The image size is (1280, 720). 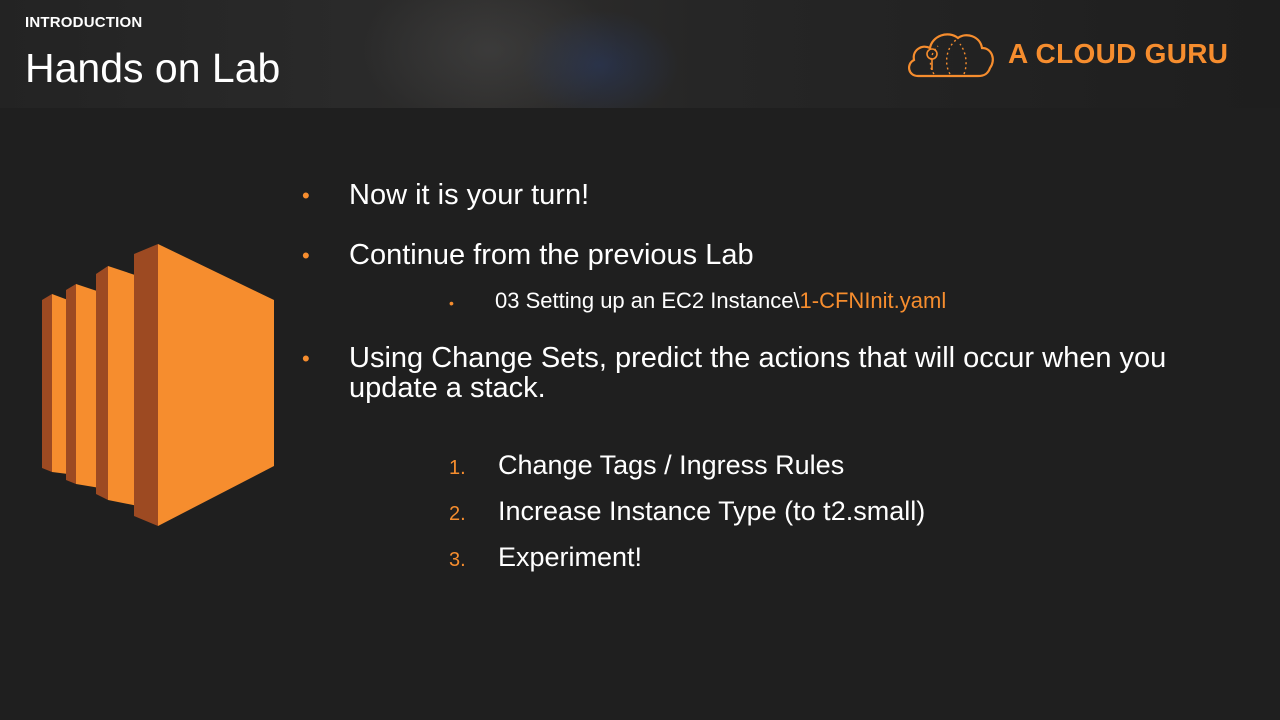 What do you see at coordinates (153, 68) in the screenshot?
I see `page-title: Hands on Lab` at bounding box center [153, 68].